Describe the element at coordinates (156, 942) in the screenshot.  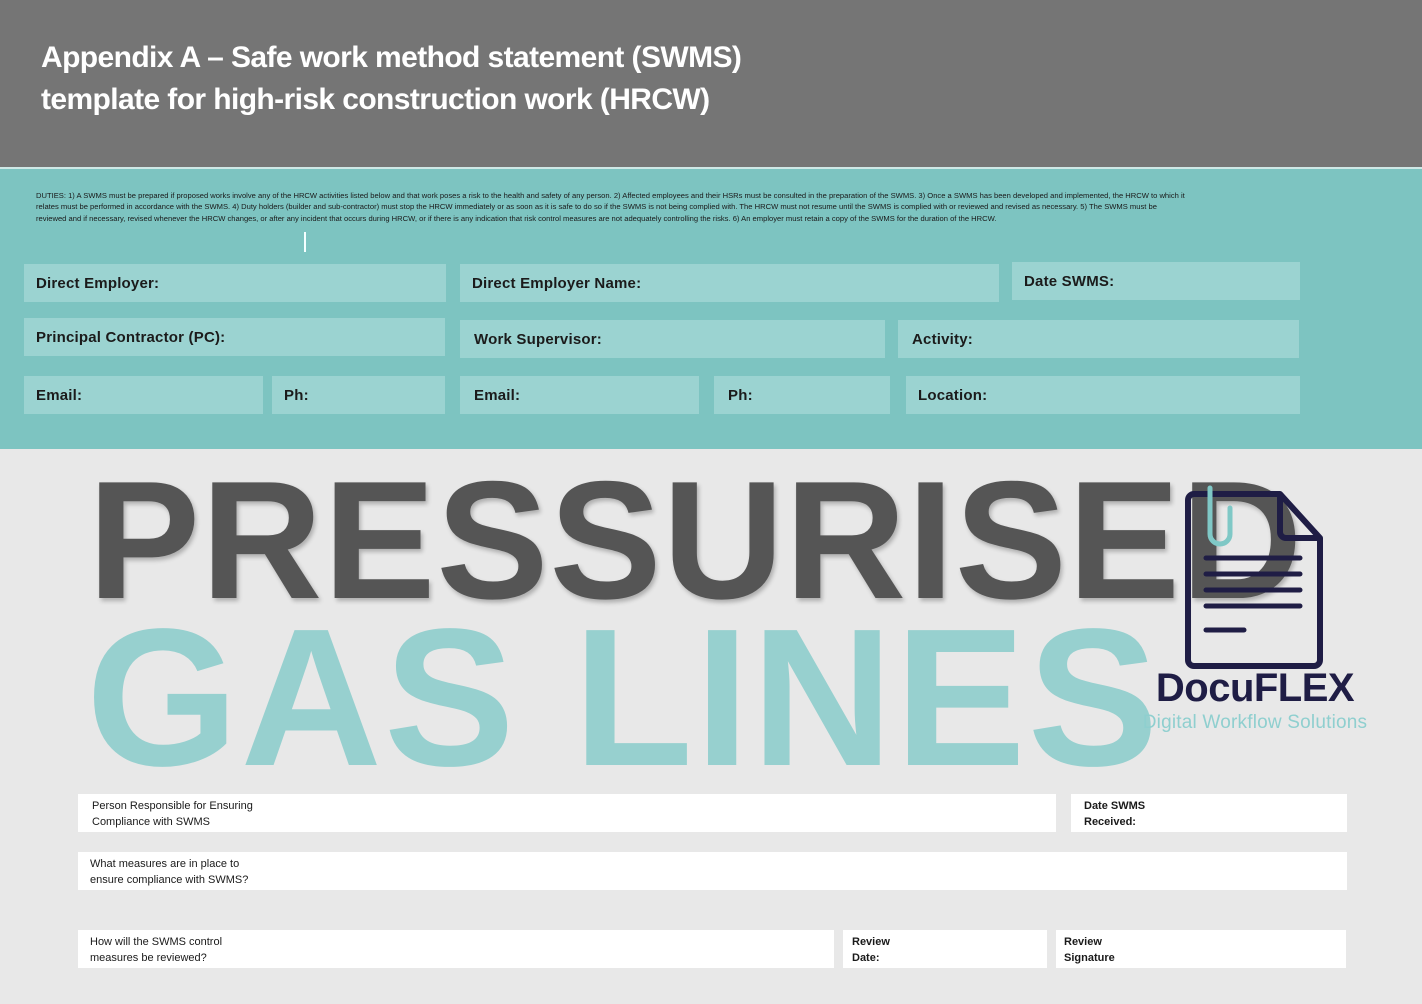
I see `review-method-label-l1: How will the SWMS control` at that location.